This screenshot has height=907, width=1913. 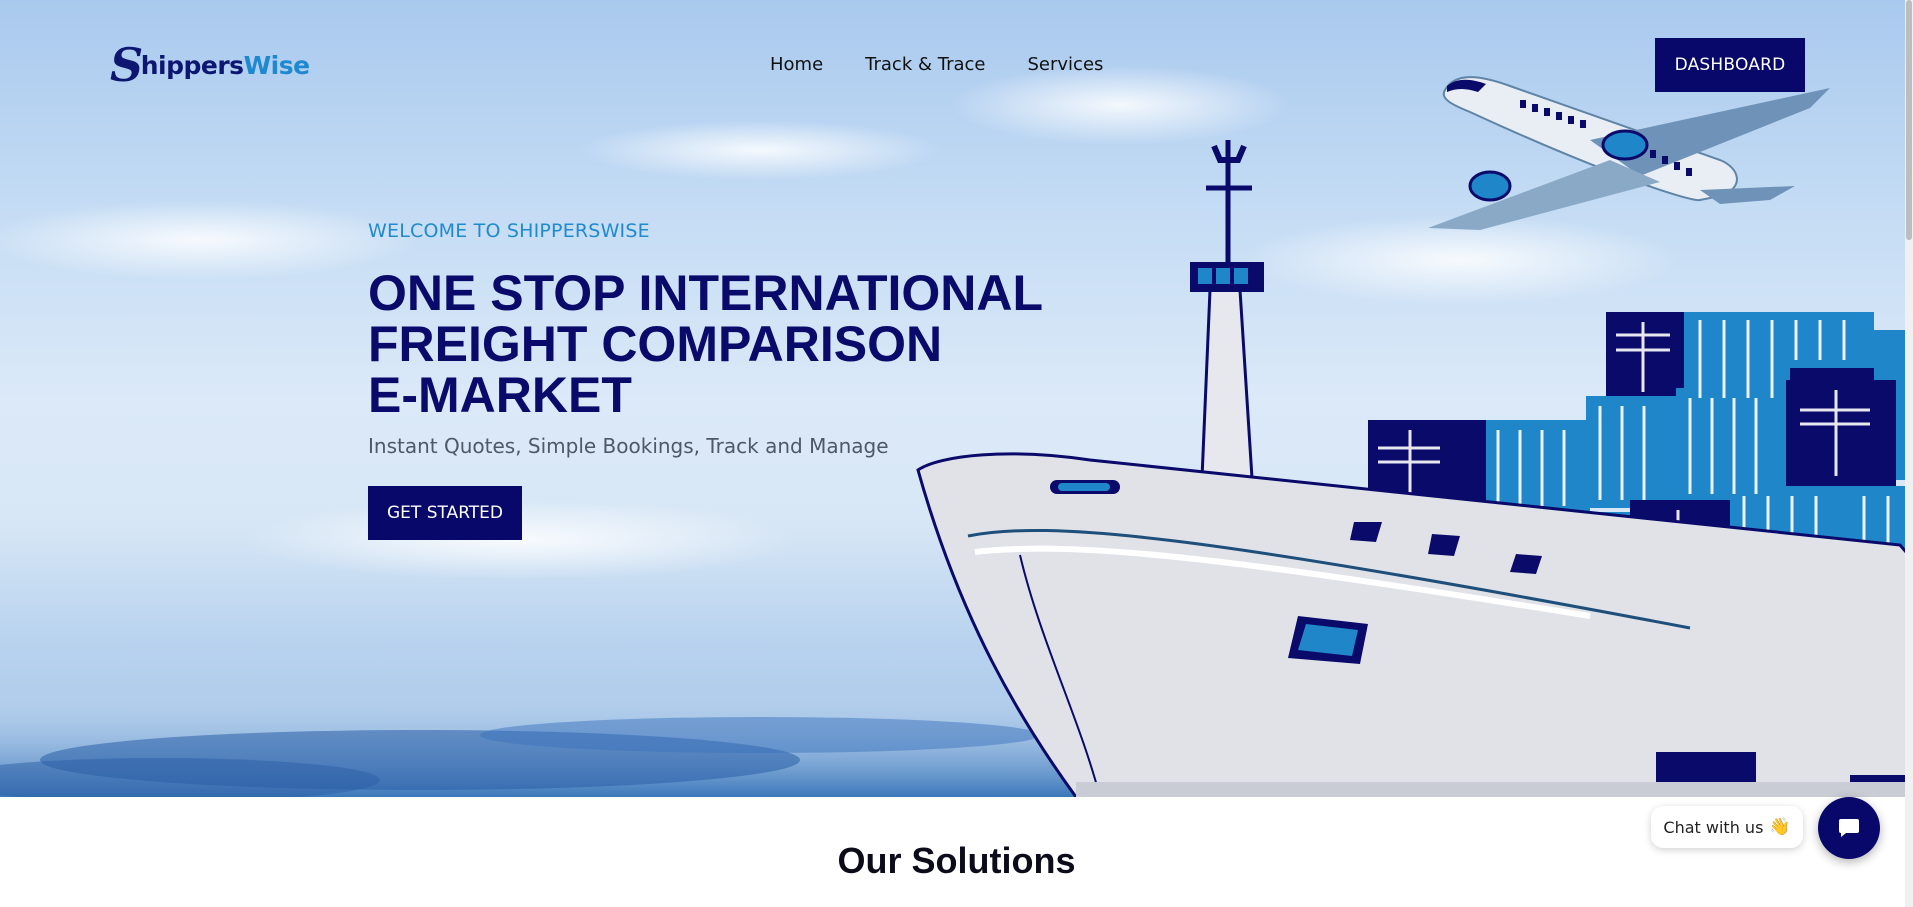 I want to click on hero-eyebrow: WELCOME TO SHIPPERSWISE, so click(x=509, y=231).